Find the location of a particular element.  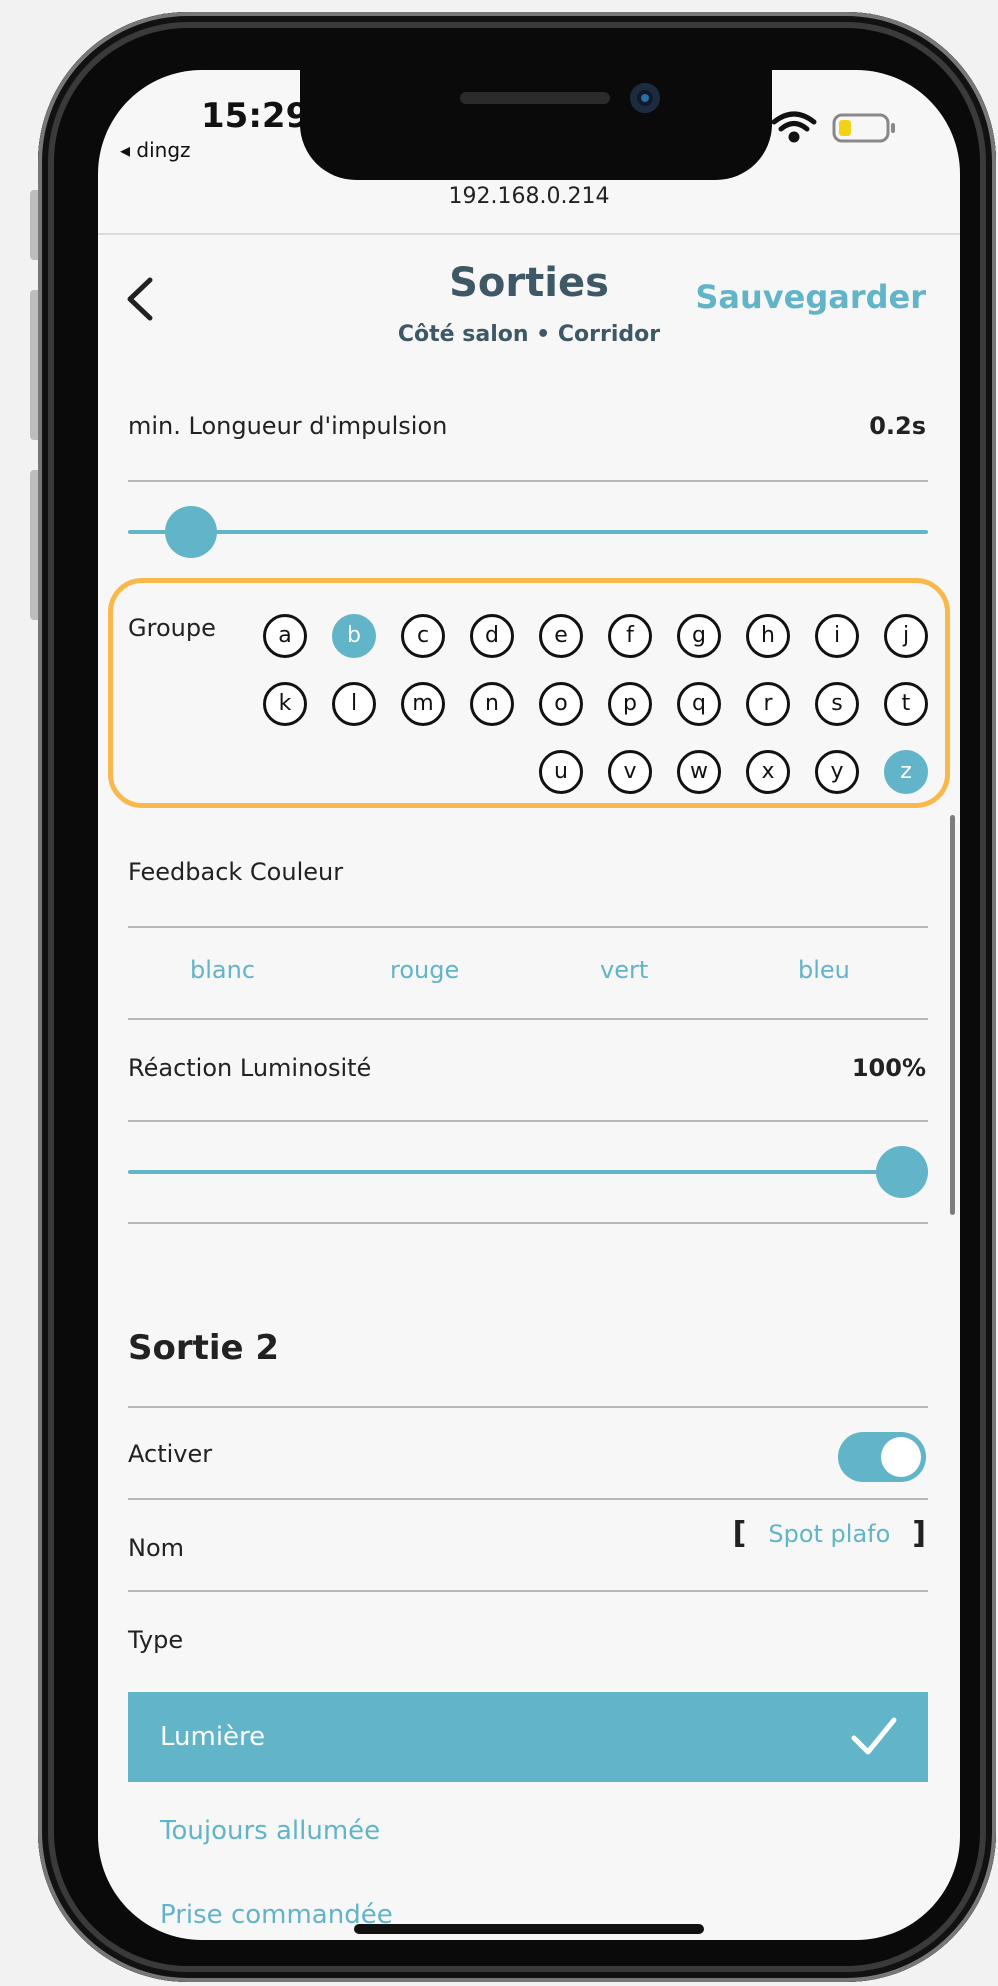

type-option-label: Lumière is located at coordinates (213, 1737).